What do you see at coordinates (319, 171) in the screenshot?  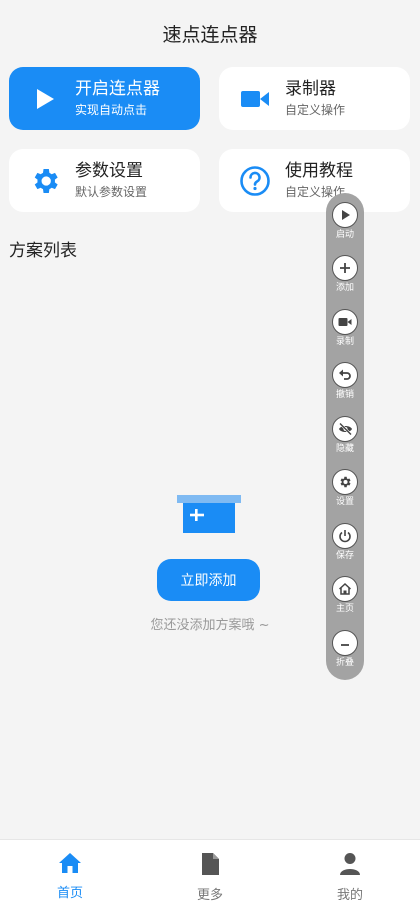 I see `card-title: 使用教程` at bounding box center [319, 171].